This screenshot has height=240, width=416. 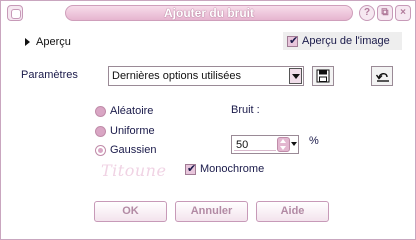 I want to click on help-icon: ?, so click(x=367, y=13).